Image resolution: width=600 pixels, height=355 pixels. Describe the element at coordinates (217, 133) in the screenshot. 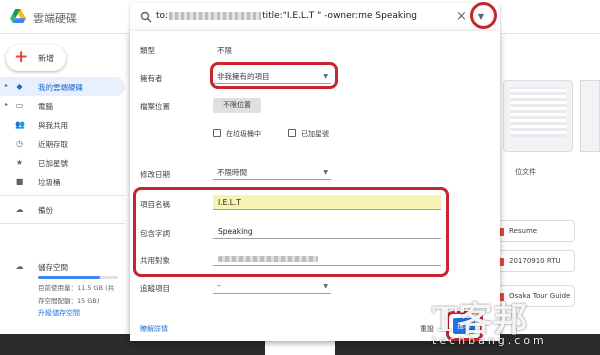

I see `in-trash-checkbox` at that location.